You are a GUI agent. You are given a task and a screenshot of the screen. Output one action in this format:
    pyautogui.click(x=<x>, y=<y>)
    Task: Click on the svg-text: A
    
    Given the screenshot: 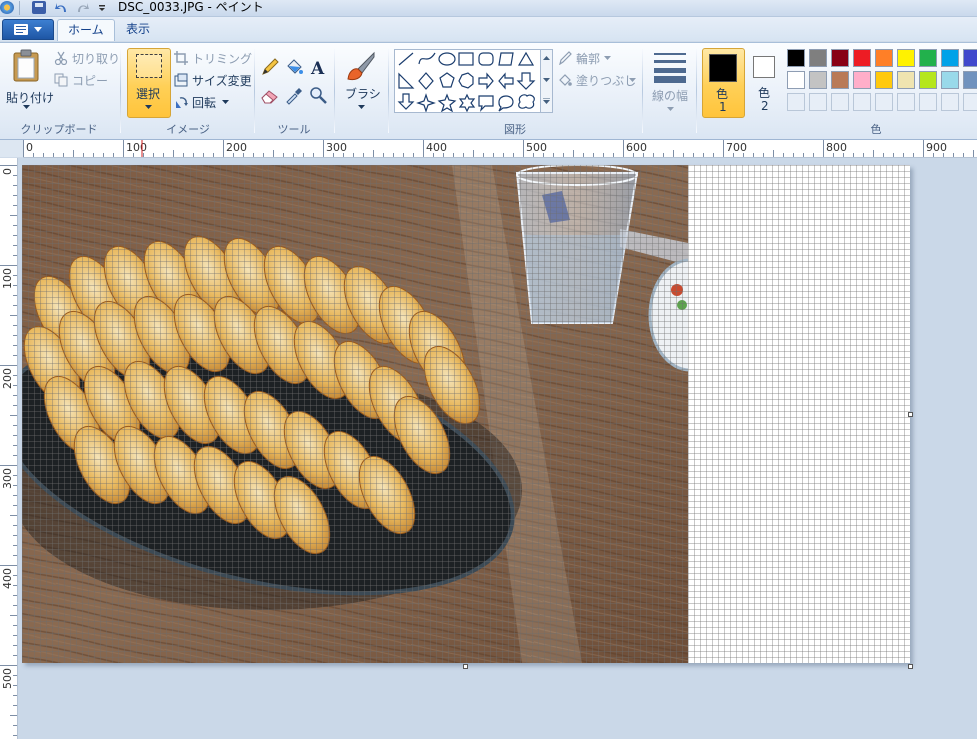 What is the action you would take?
    pyautogui.click(x=317, y=68)
    